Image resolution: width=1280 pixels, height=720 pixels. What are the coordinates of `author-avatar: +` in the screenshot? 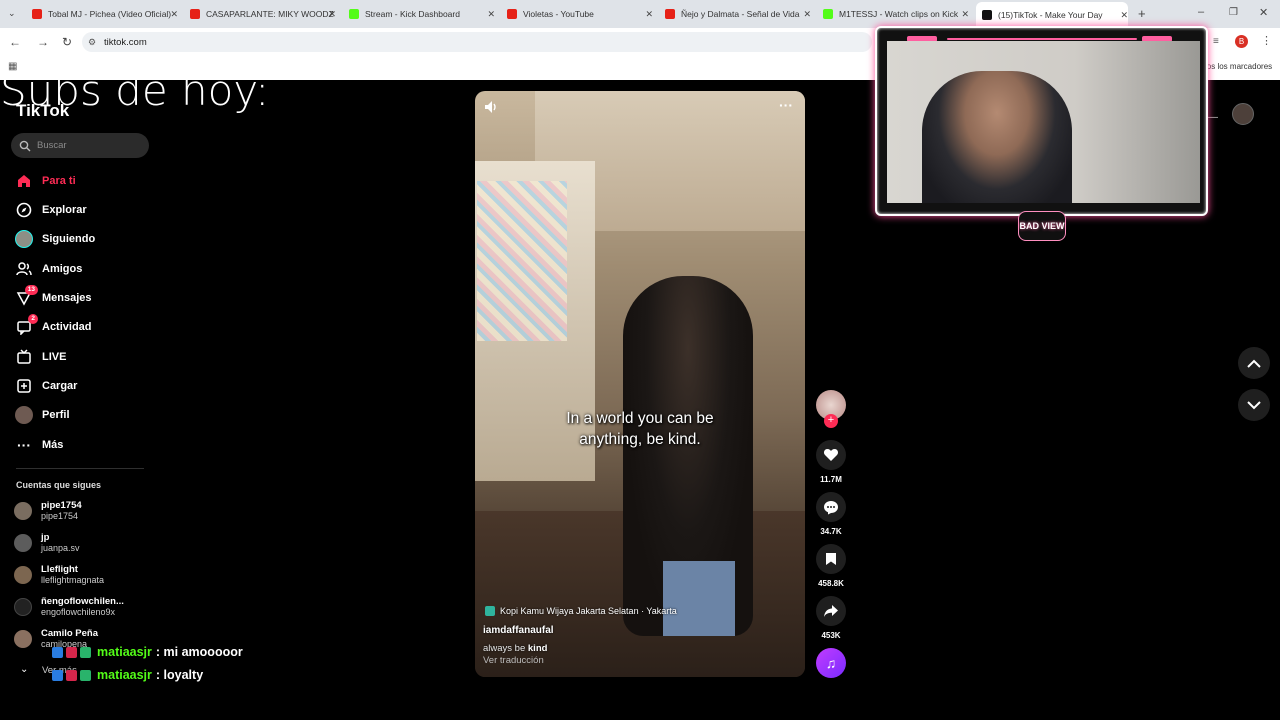 It's located at (831, 409).